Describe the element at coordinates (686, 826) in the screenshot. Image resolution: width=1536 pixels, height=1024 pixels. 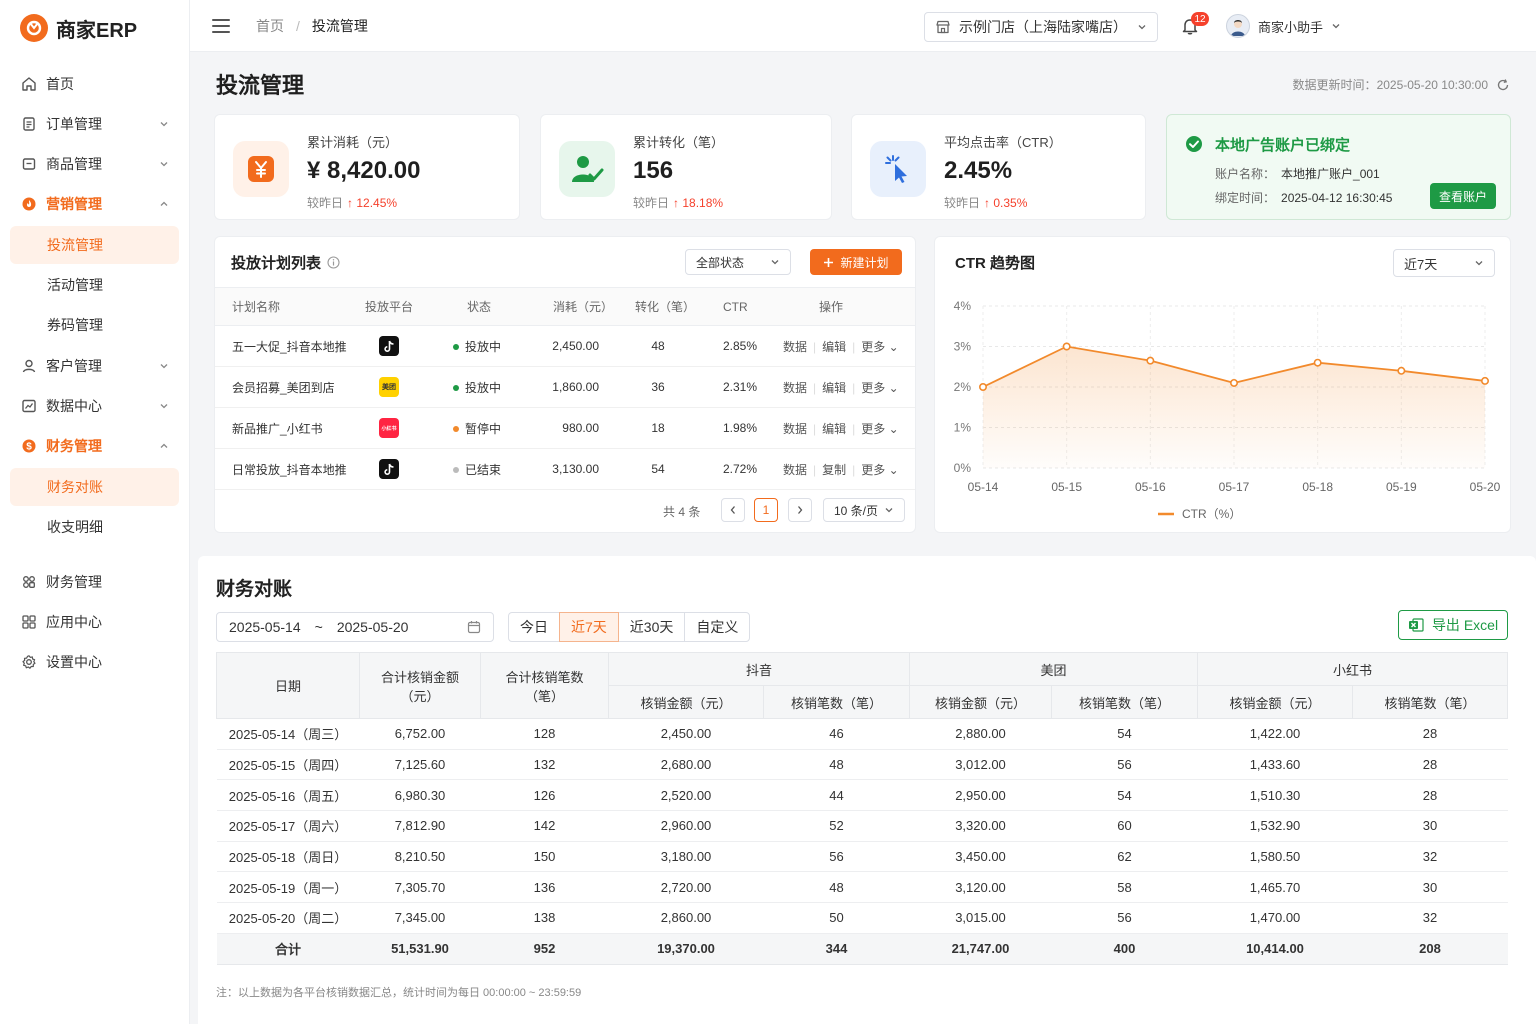
I see `value-cell: 2,960.00` at that location.